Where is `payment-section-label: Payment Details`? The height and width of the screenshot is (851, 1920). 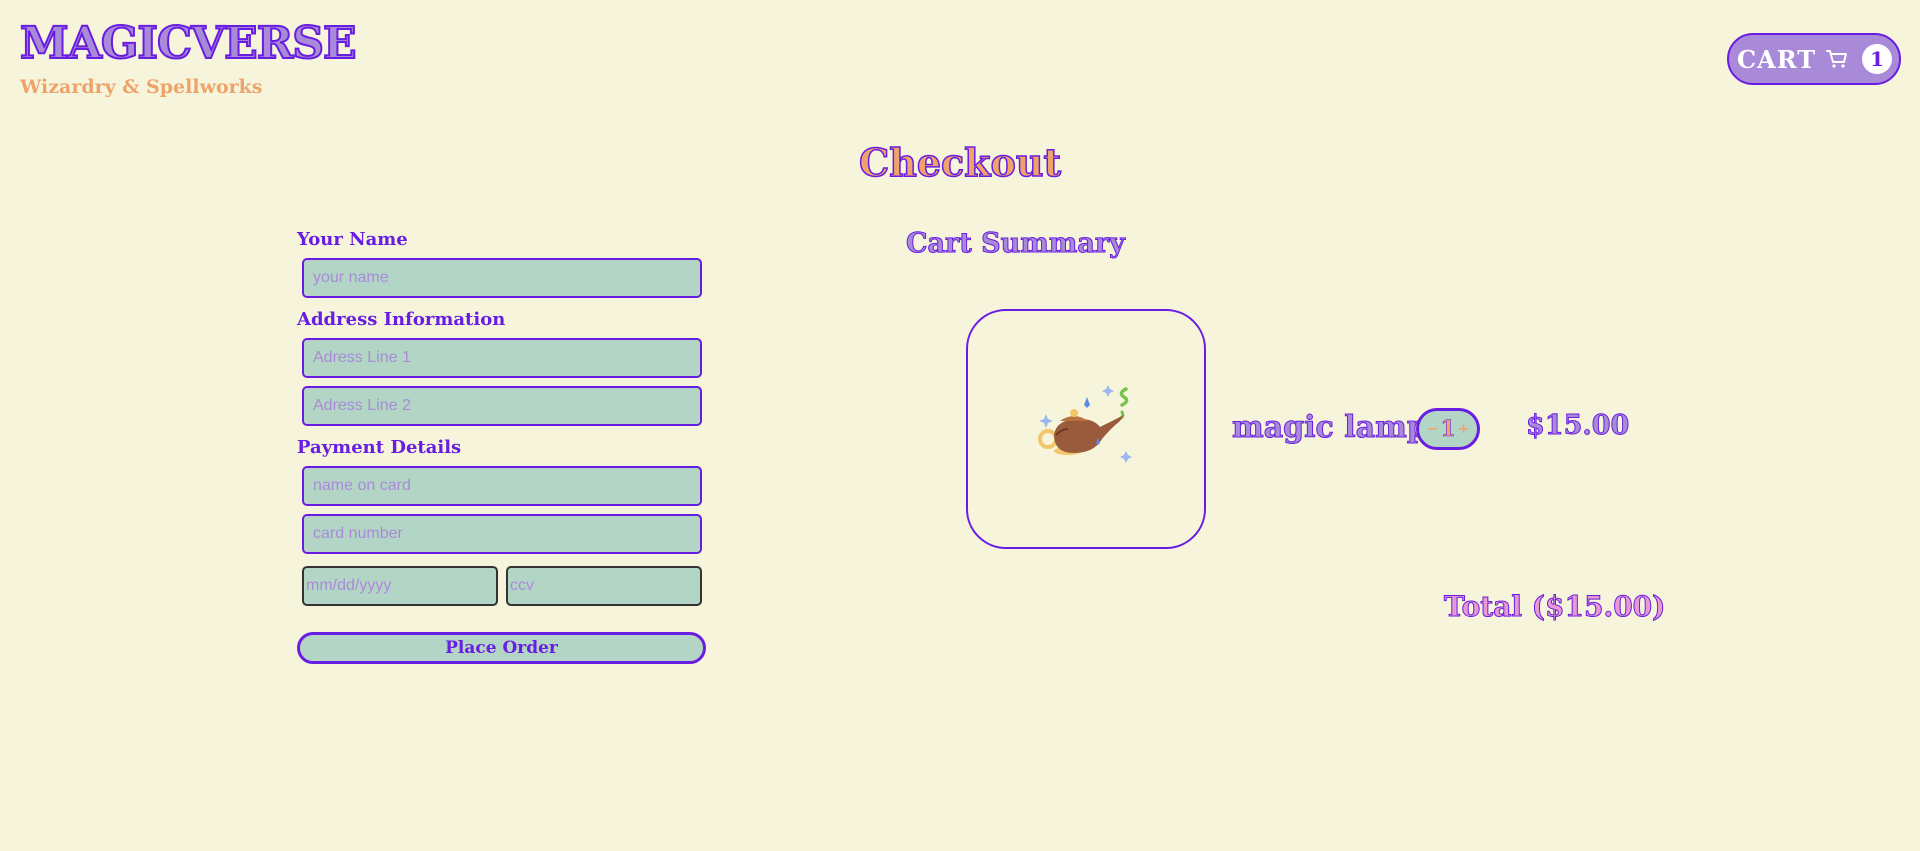 payment-section-label: Payment Details is located at coordinates (379, 447).